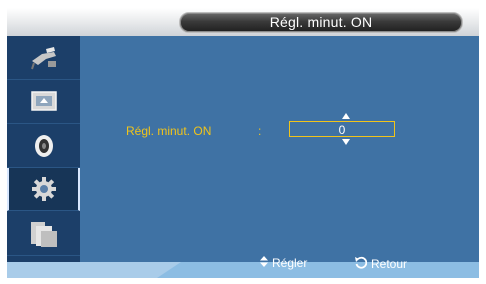 This screenshot has height=284, width=486. I want to click on multi-window-icon, so click(44, 234).